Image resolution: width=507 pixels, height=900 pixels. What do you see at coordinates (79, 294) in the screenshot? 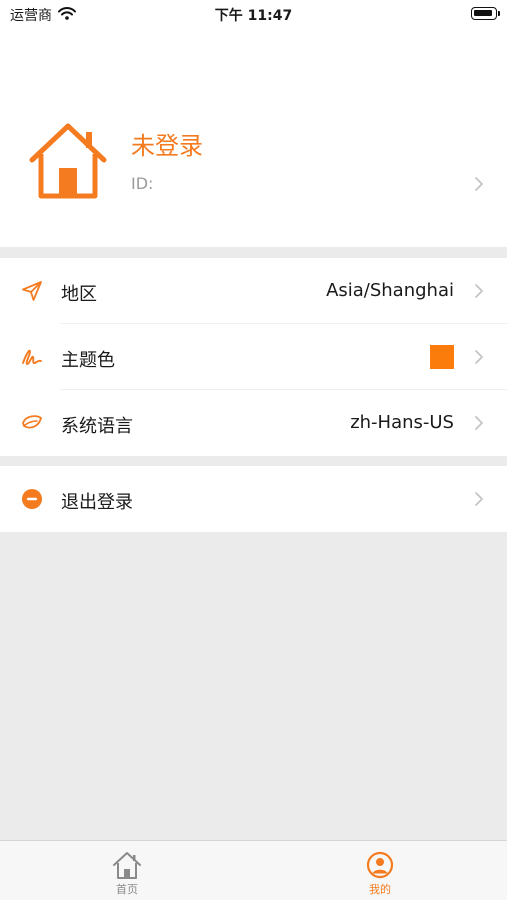
I see `region-label: 地区` at bounding box center [79, 294].